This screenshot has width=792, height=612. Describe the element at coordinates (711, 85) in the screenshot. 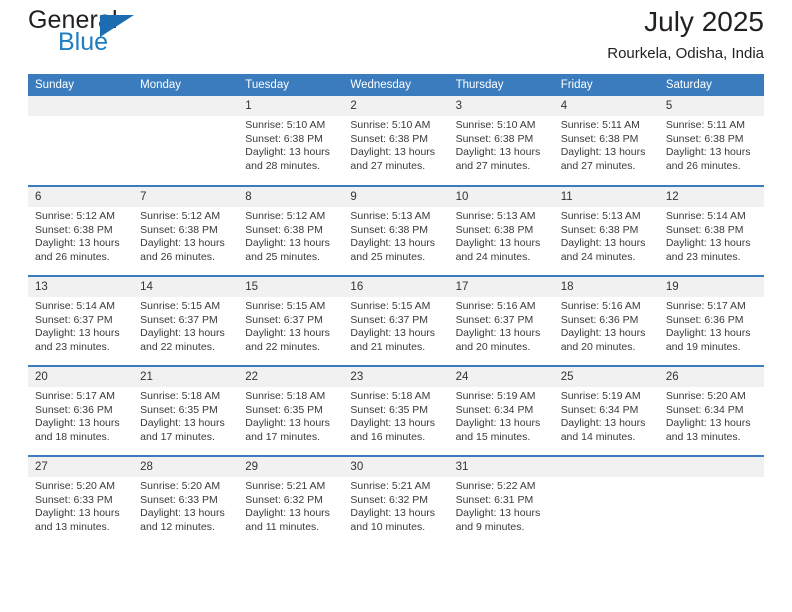

I see `weekday-header-saturday: Saturday` at that location.